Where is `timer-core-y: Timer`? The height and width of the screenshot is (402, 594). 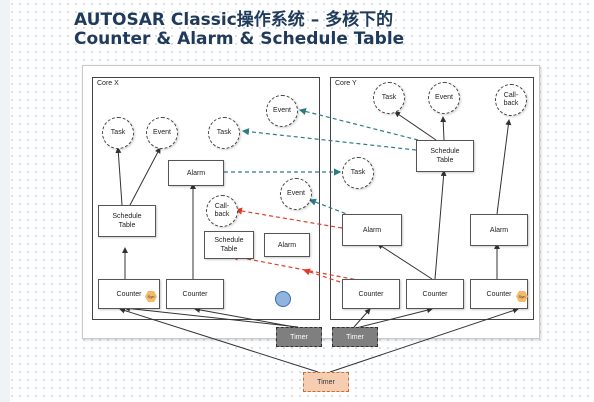 timer-core-y: Timer is located at coordinates (355, 337).